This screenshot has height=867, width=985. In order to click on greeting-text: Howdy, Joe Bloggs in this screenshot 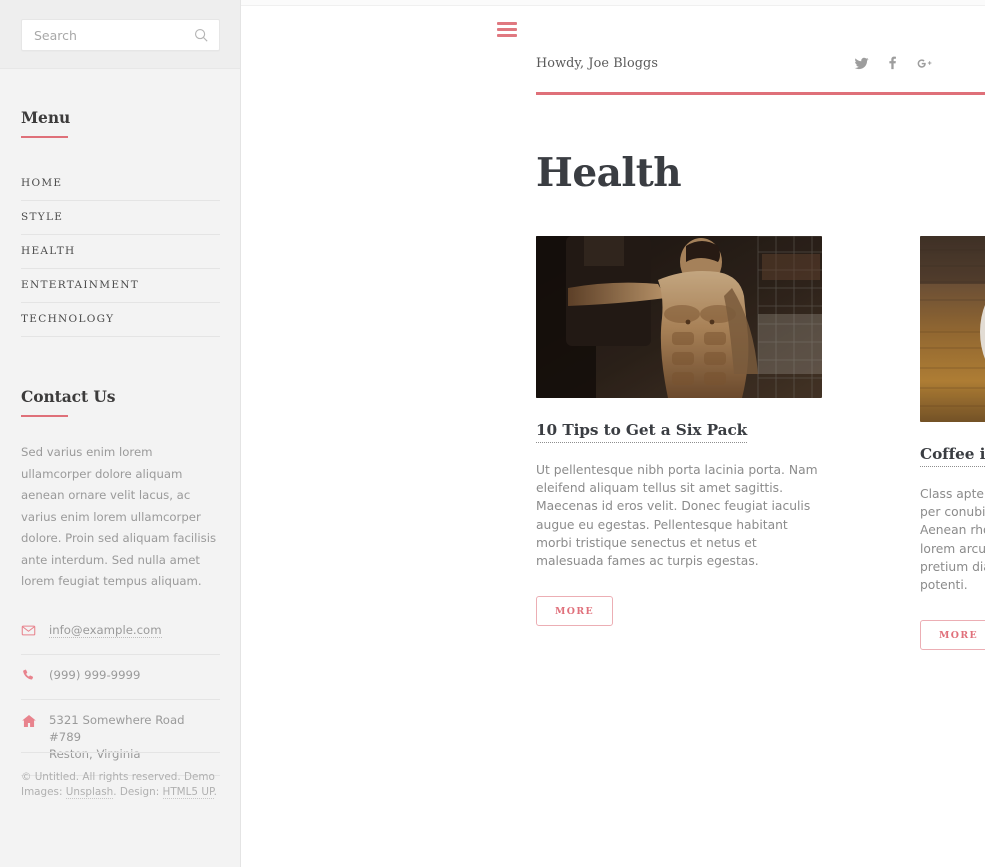, I will do `click(597, 63)`.